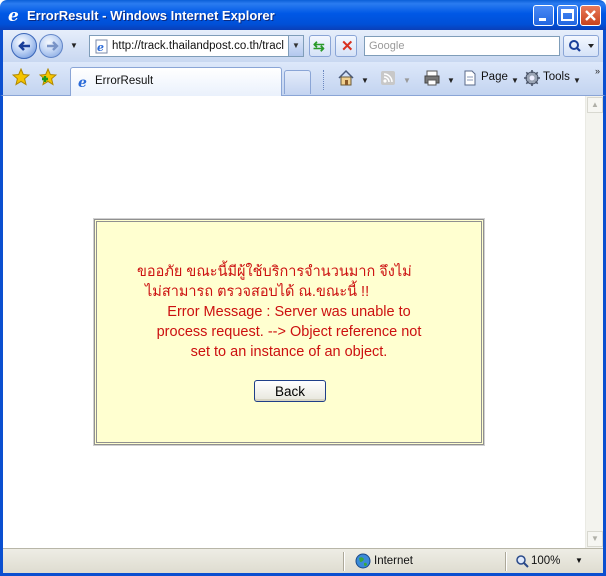 The image size is (606, 576). I want to click on home-icon, so click(346, 78).